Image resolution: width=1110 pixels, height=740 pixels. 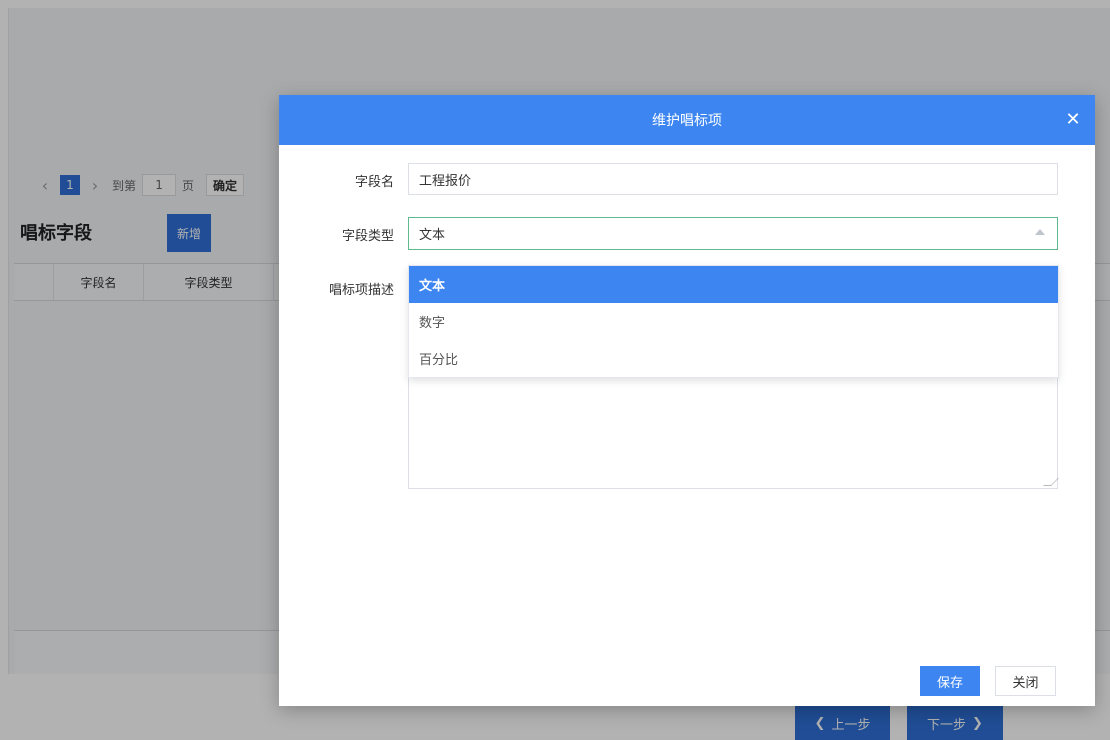 I want to click on chevron-up-icon, so click(x=1040, y=232).